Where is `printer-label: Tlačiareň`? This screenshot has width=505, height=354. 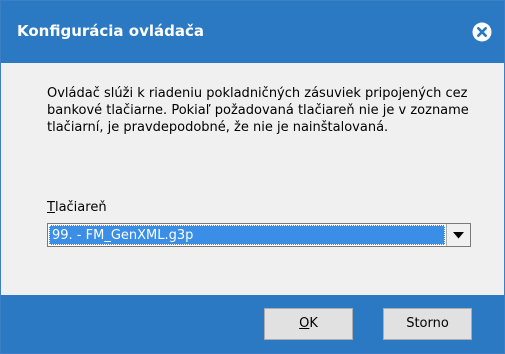
printer-label: Tlačiareň is located at coordinates (77, 207).